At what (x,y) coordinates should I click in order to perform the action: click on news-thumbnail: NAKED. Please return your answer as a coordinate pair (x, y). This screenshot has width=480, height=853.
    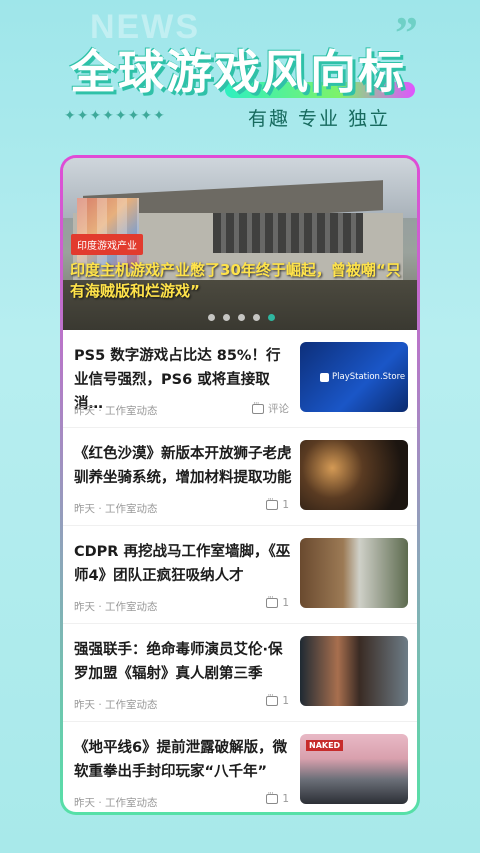
    Looking at the image, I should click on (354, 769).